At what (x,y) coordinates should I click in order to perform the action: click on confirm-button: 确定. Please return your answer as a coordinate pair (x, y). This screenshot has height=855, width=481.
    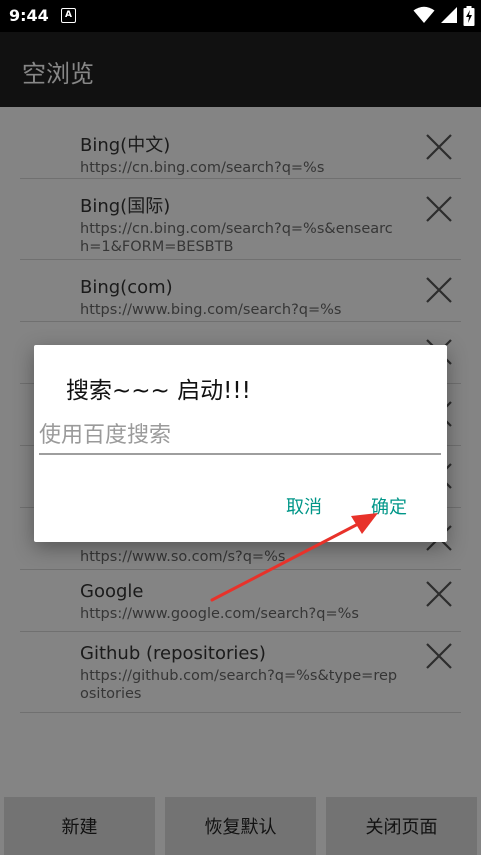
    Looking at the image, I should click on (389, 506).